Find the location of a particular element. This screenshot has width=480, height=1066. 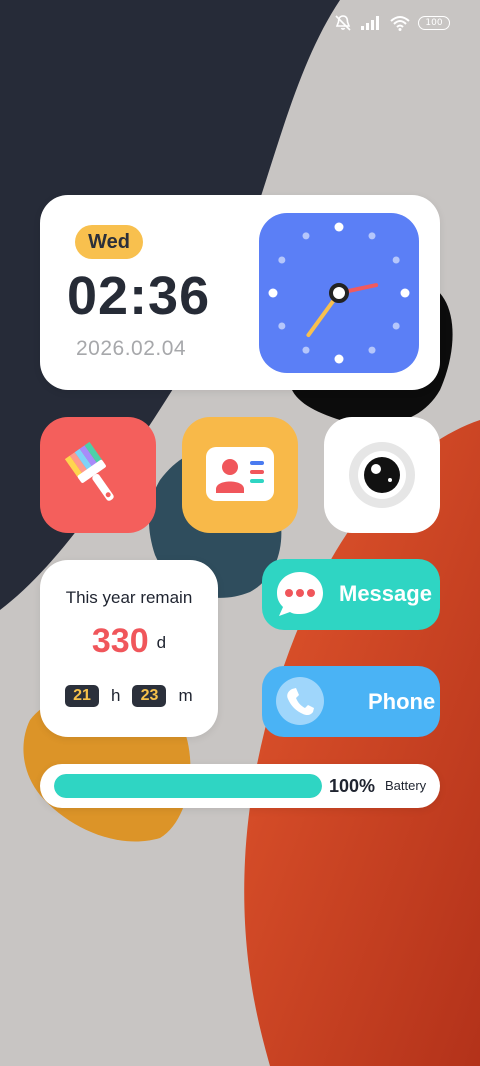

analog-clock is located at coordinates (339, 293).